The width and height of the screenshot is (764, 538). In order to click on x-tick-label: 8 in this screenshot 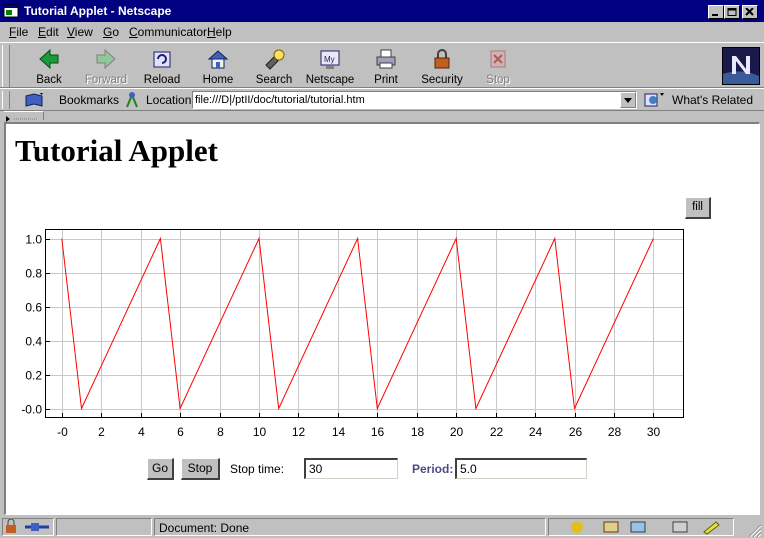, I will do `click(220, 432)`.